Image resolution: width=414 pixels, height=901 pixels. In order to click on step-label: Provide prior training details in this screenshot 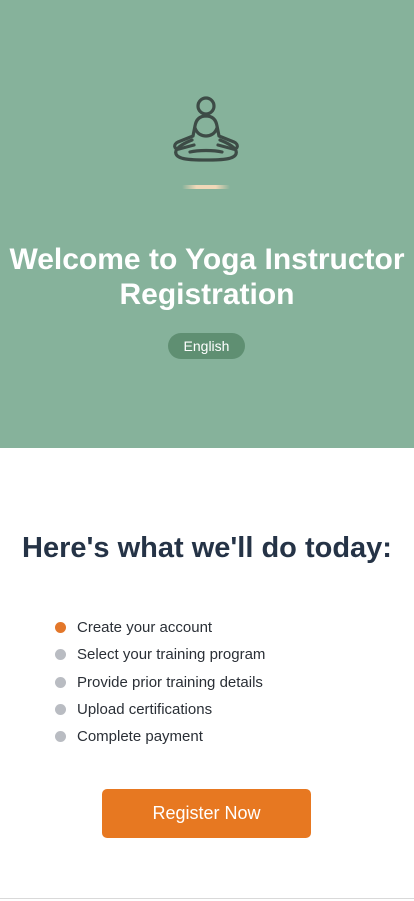, I will do `click(170, 682)`.